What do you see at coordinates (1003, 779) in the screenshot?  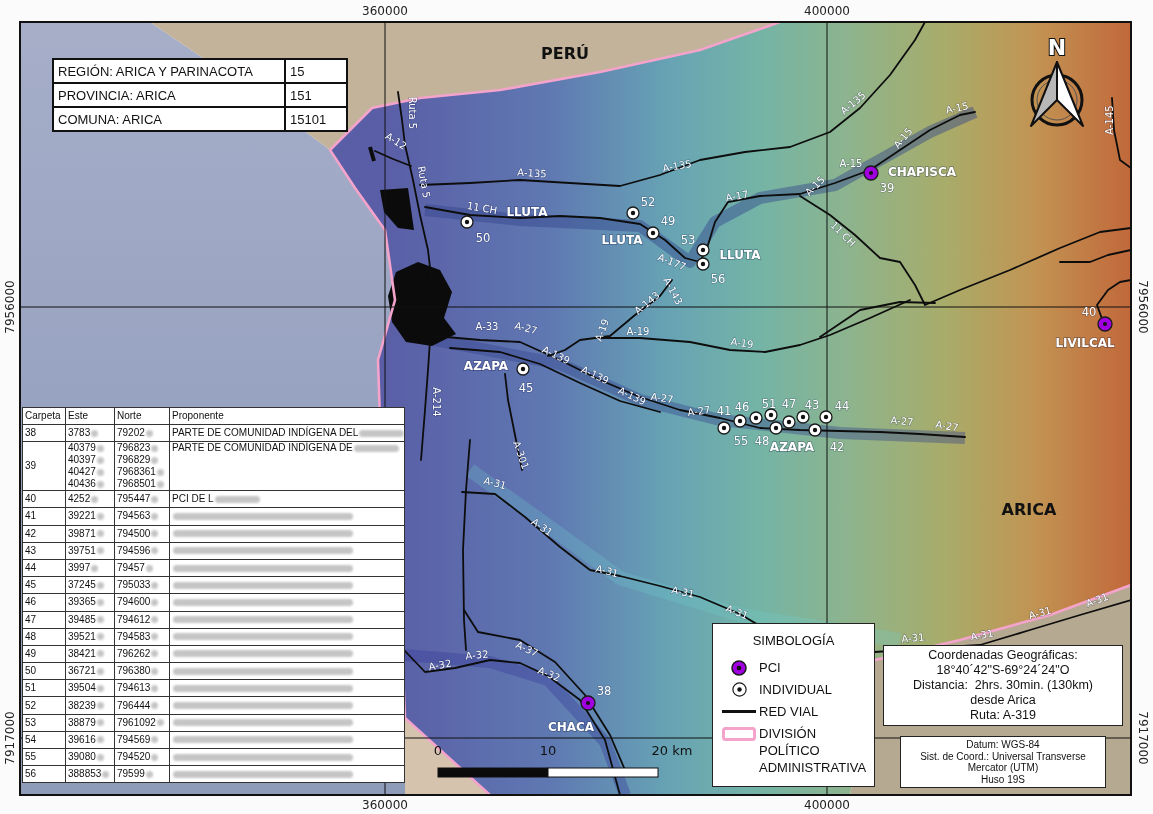 I see `info-text: Huso 19S` at bounding box center [1003, 779].